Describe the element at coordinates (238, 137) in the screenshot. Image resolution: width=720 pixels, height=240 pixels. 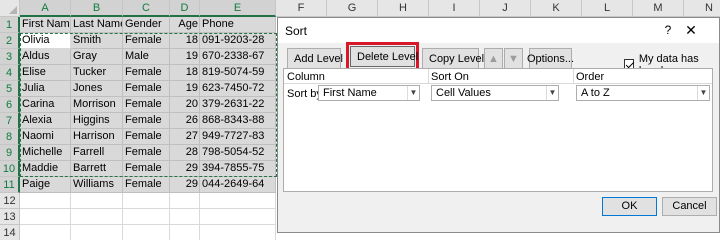
I see `cell: 949-7727-83` at that location.